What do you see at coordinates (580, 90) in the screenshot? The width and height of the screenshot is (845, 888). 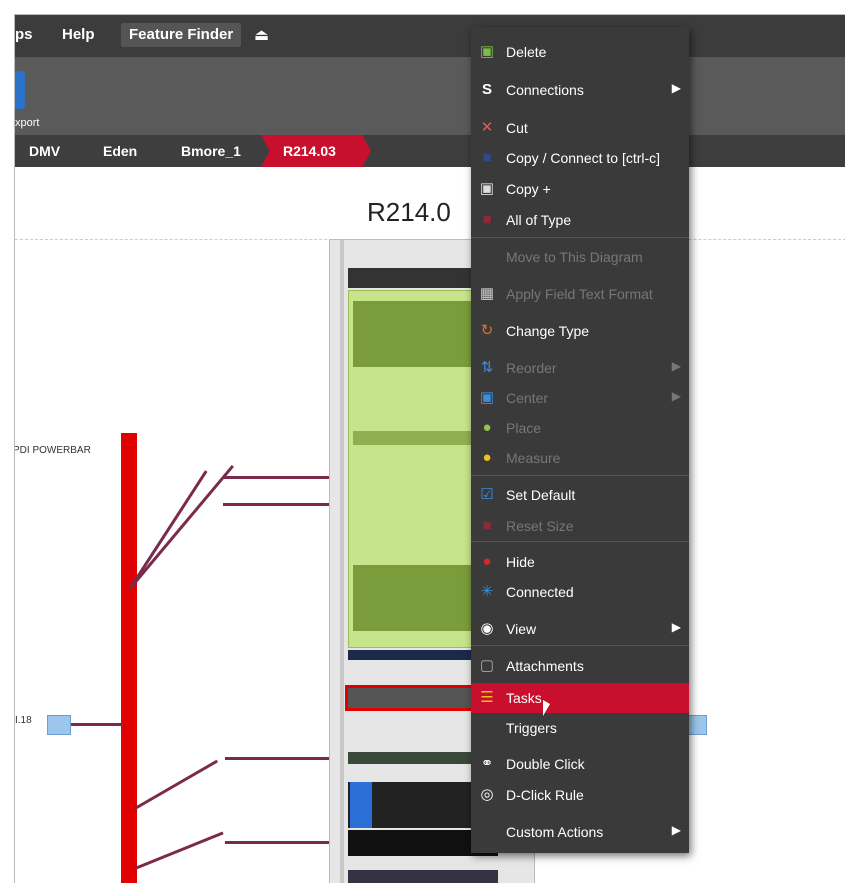 I see `menu-item-connections: S Connections ▶` at bounding box center [580, 90].